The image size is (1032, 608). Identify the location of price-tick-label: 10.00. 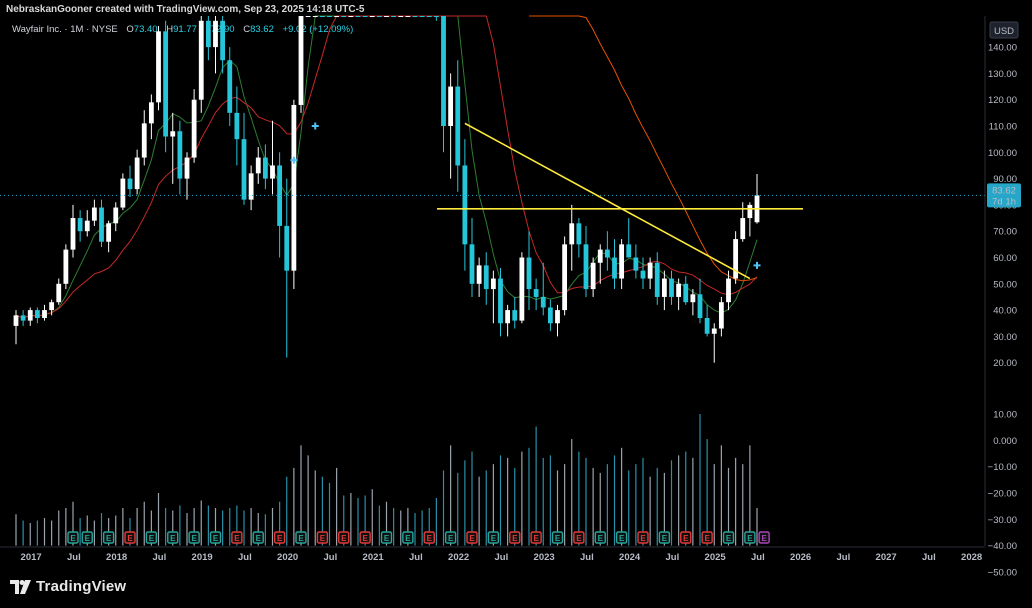
(1005, 415).